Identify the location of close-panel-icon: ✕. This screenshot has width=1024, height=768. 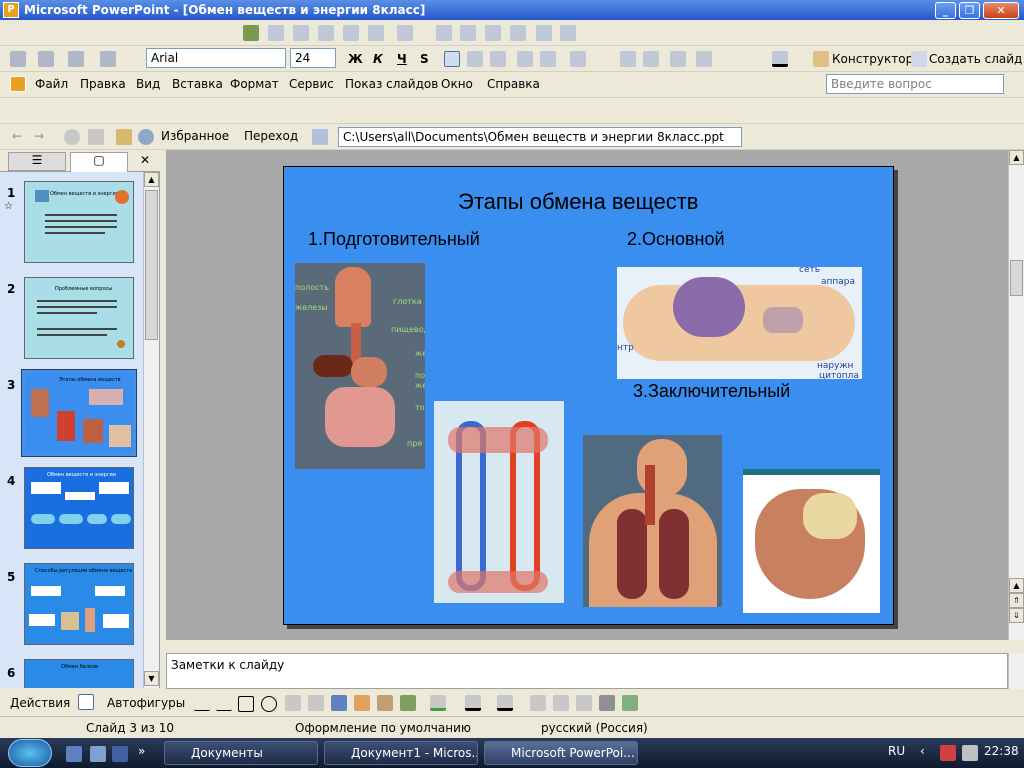
(145, 160).